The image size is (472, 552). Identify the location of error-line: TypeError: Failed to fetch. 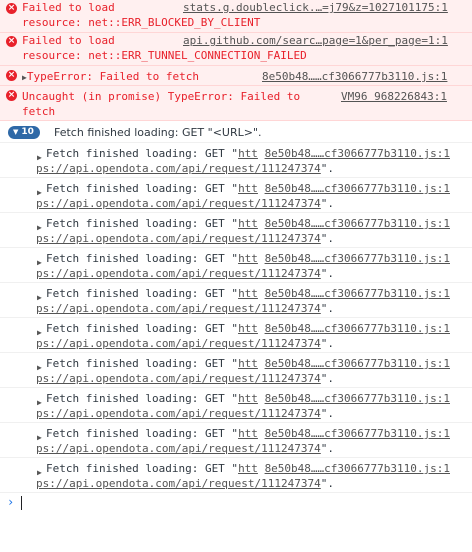
(113, 76).